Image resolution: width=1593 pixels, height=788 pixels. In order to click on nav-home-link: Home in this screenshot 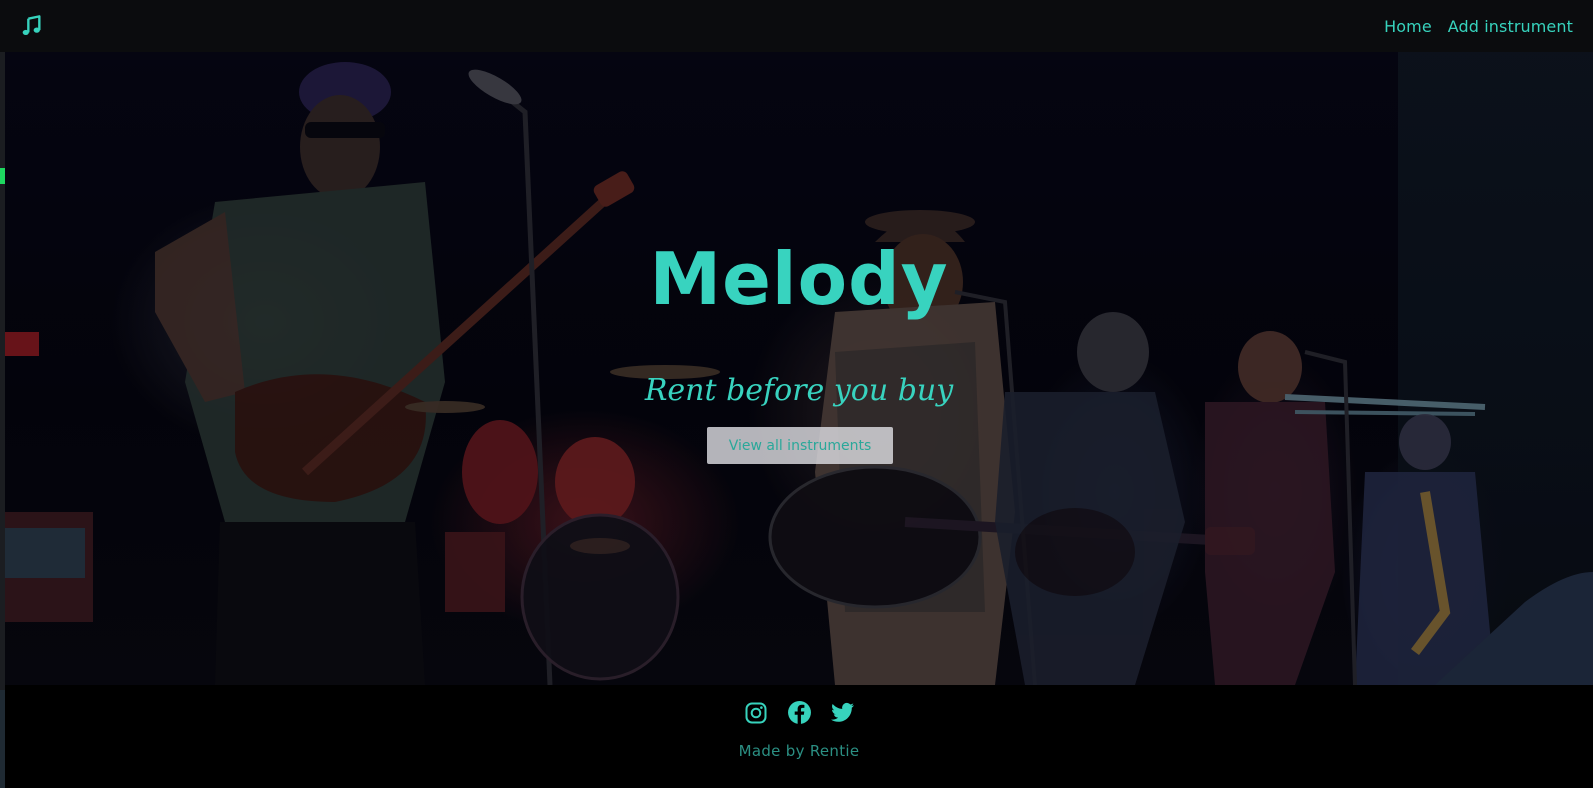, I will do `click(1408, 26)`.